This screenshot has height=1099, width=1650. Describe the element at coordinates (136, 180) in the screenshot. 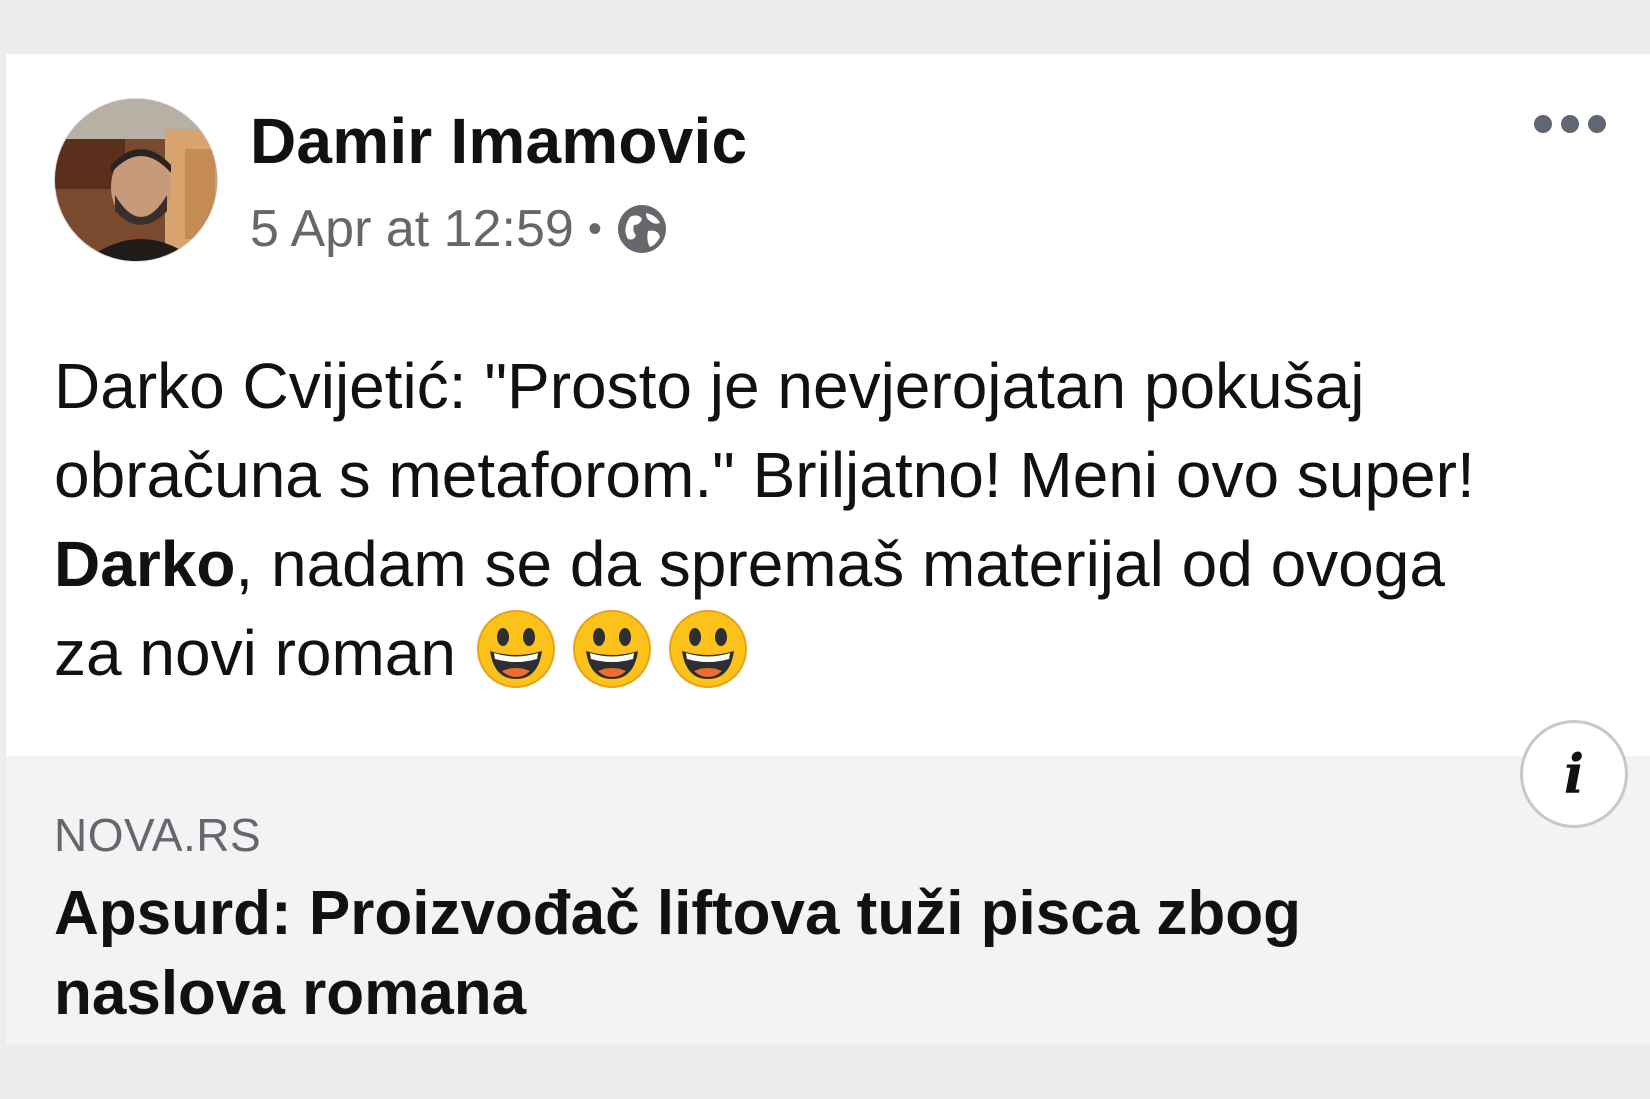

I see `avatar` at that location.